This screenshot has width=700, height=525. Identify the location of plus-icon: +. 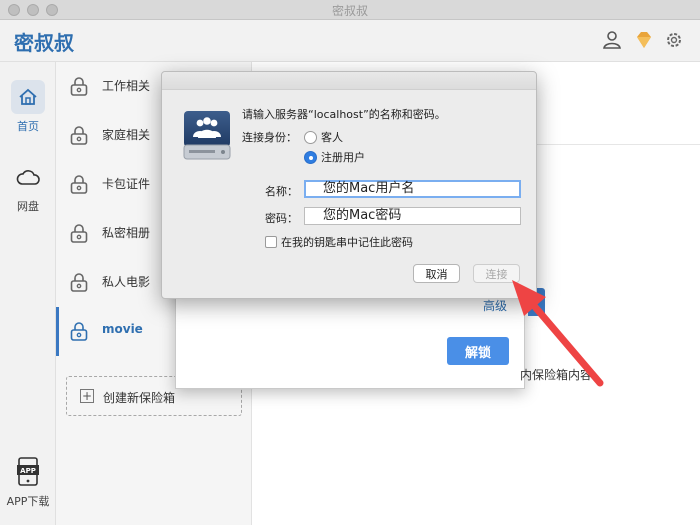
(87, 396).